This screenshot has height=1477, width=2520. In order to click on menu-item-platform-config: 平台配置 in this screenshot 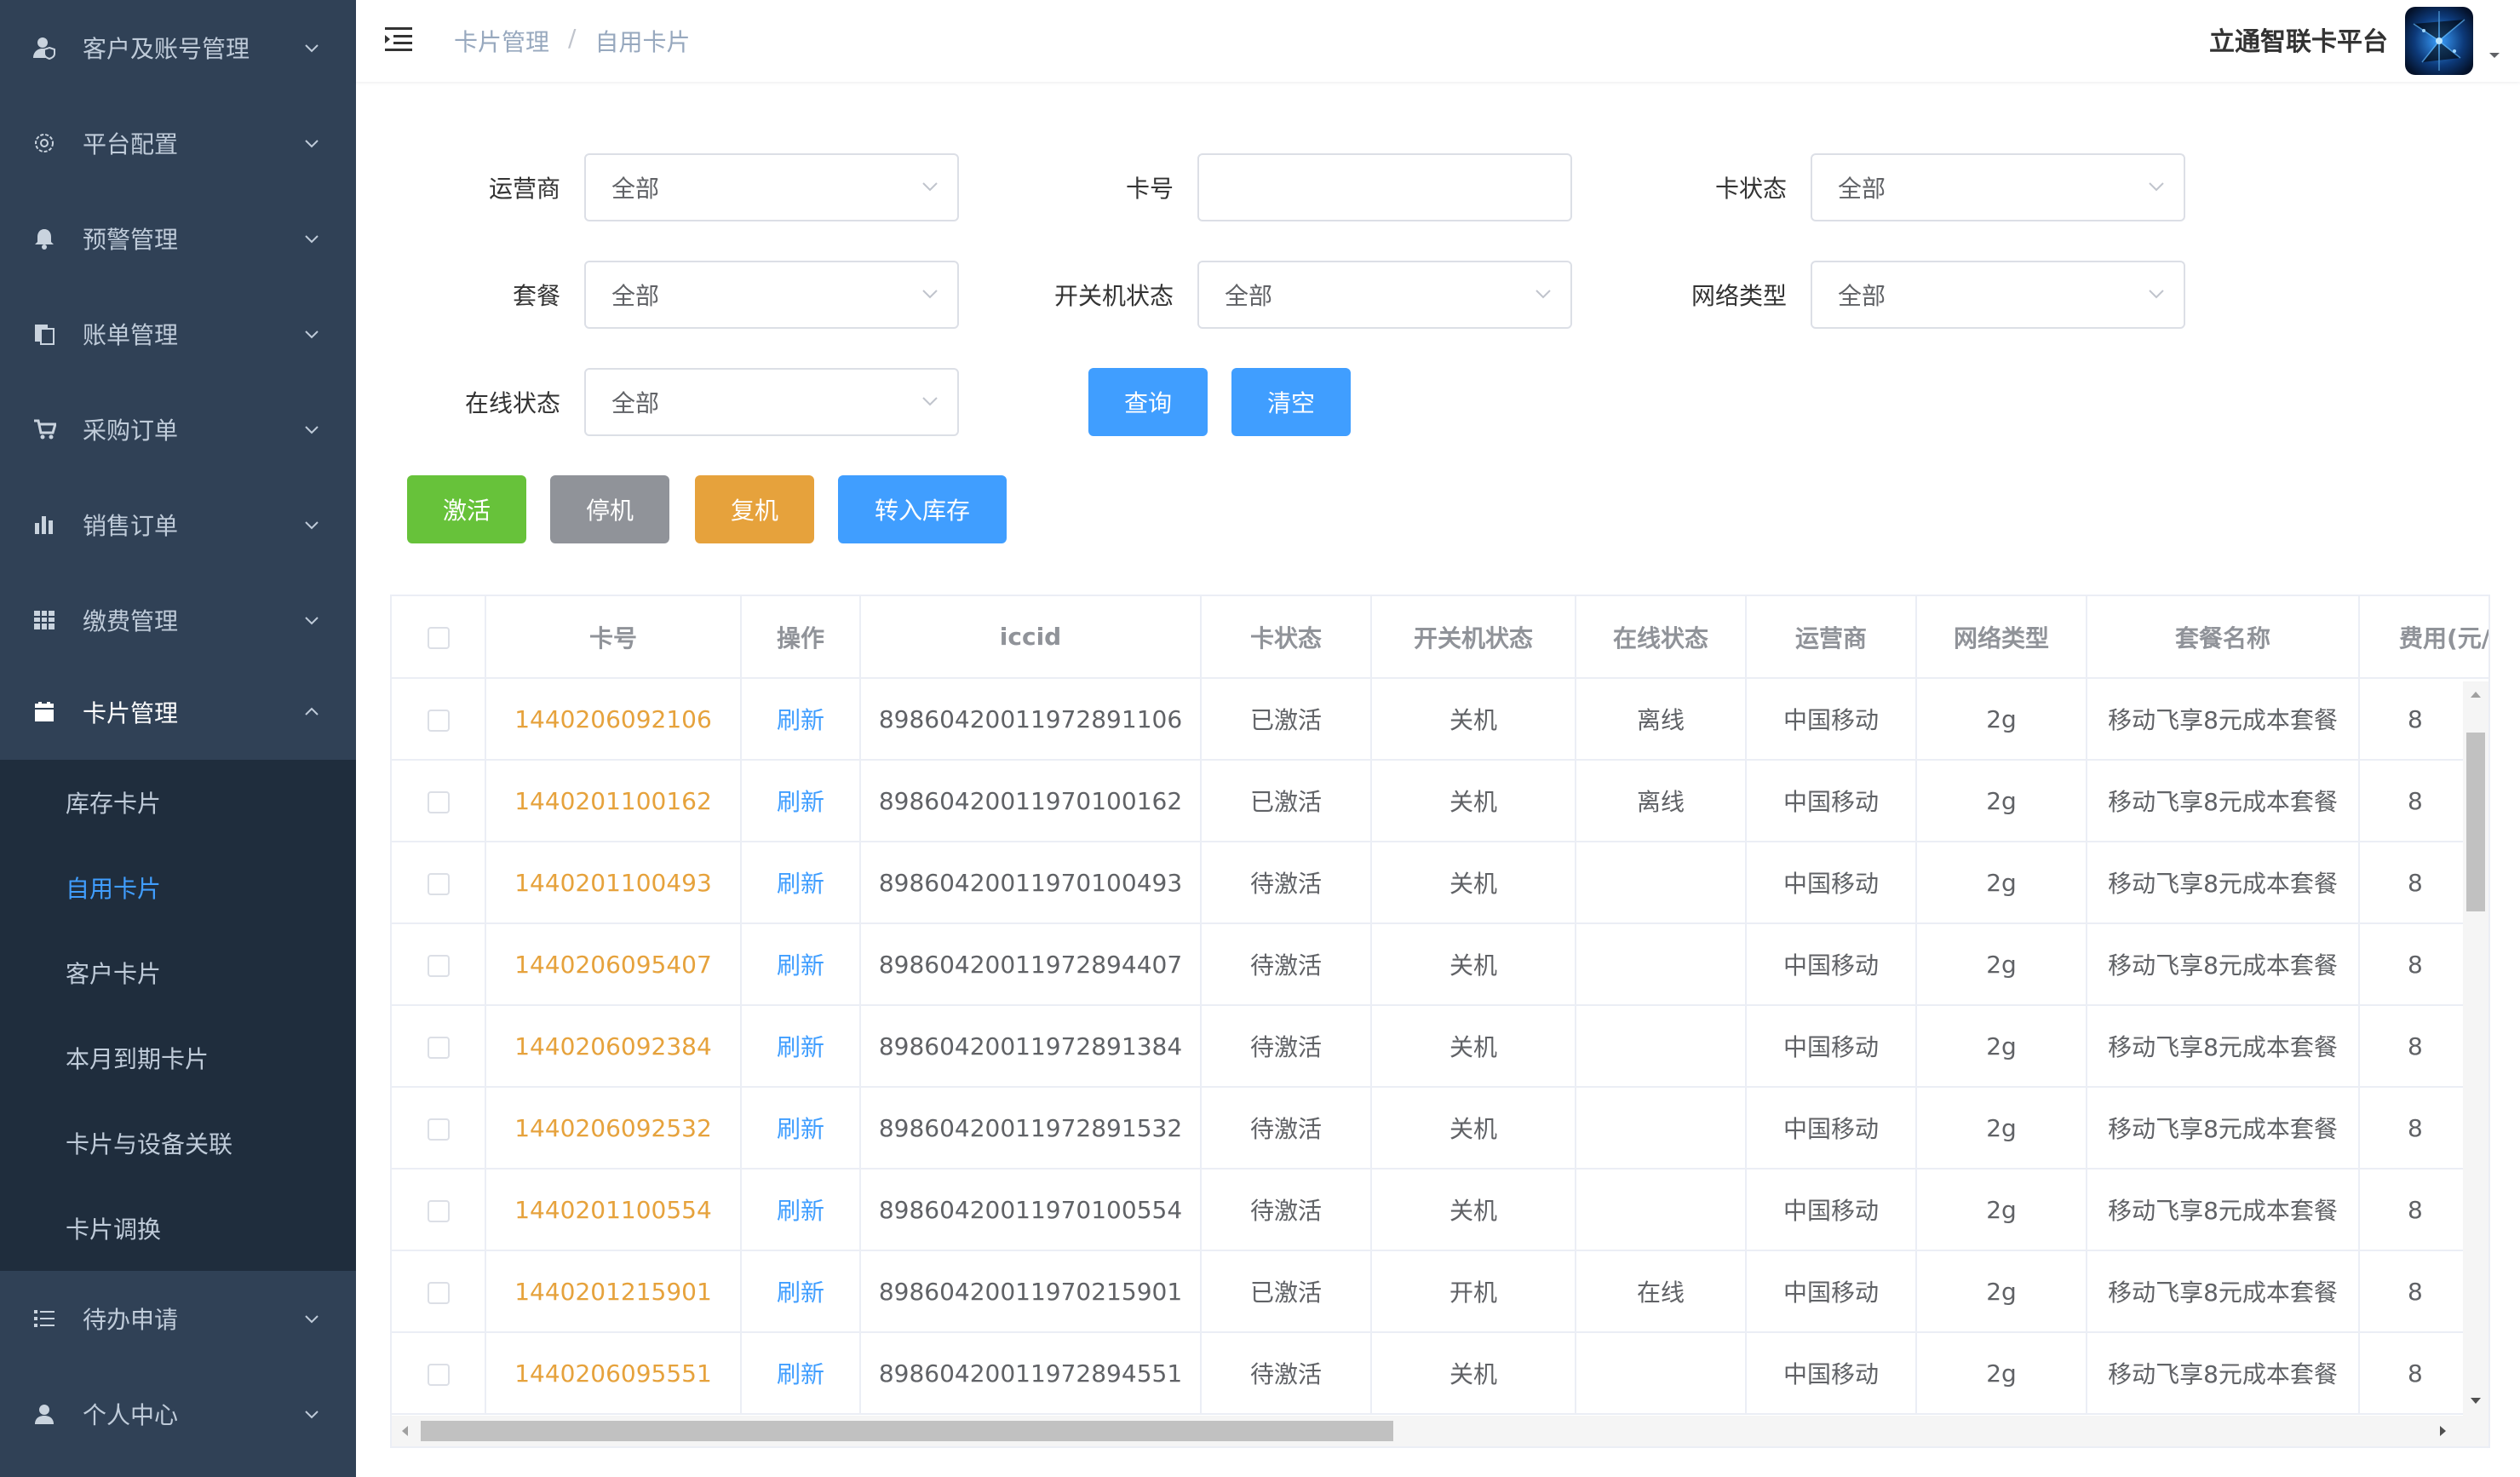, I will do `click(178, 143)`.